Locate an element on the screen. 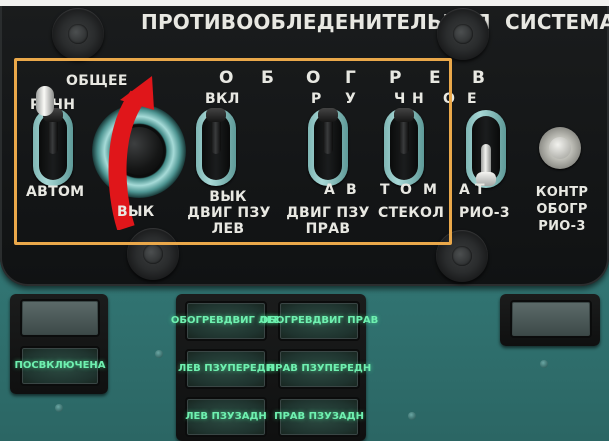 The height and width of the screenshot is (441, 609). label-avtomat-letter: А is located at coordinates (465, 190).